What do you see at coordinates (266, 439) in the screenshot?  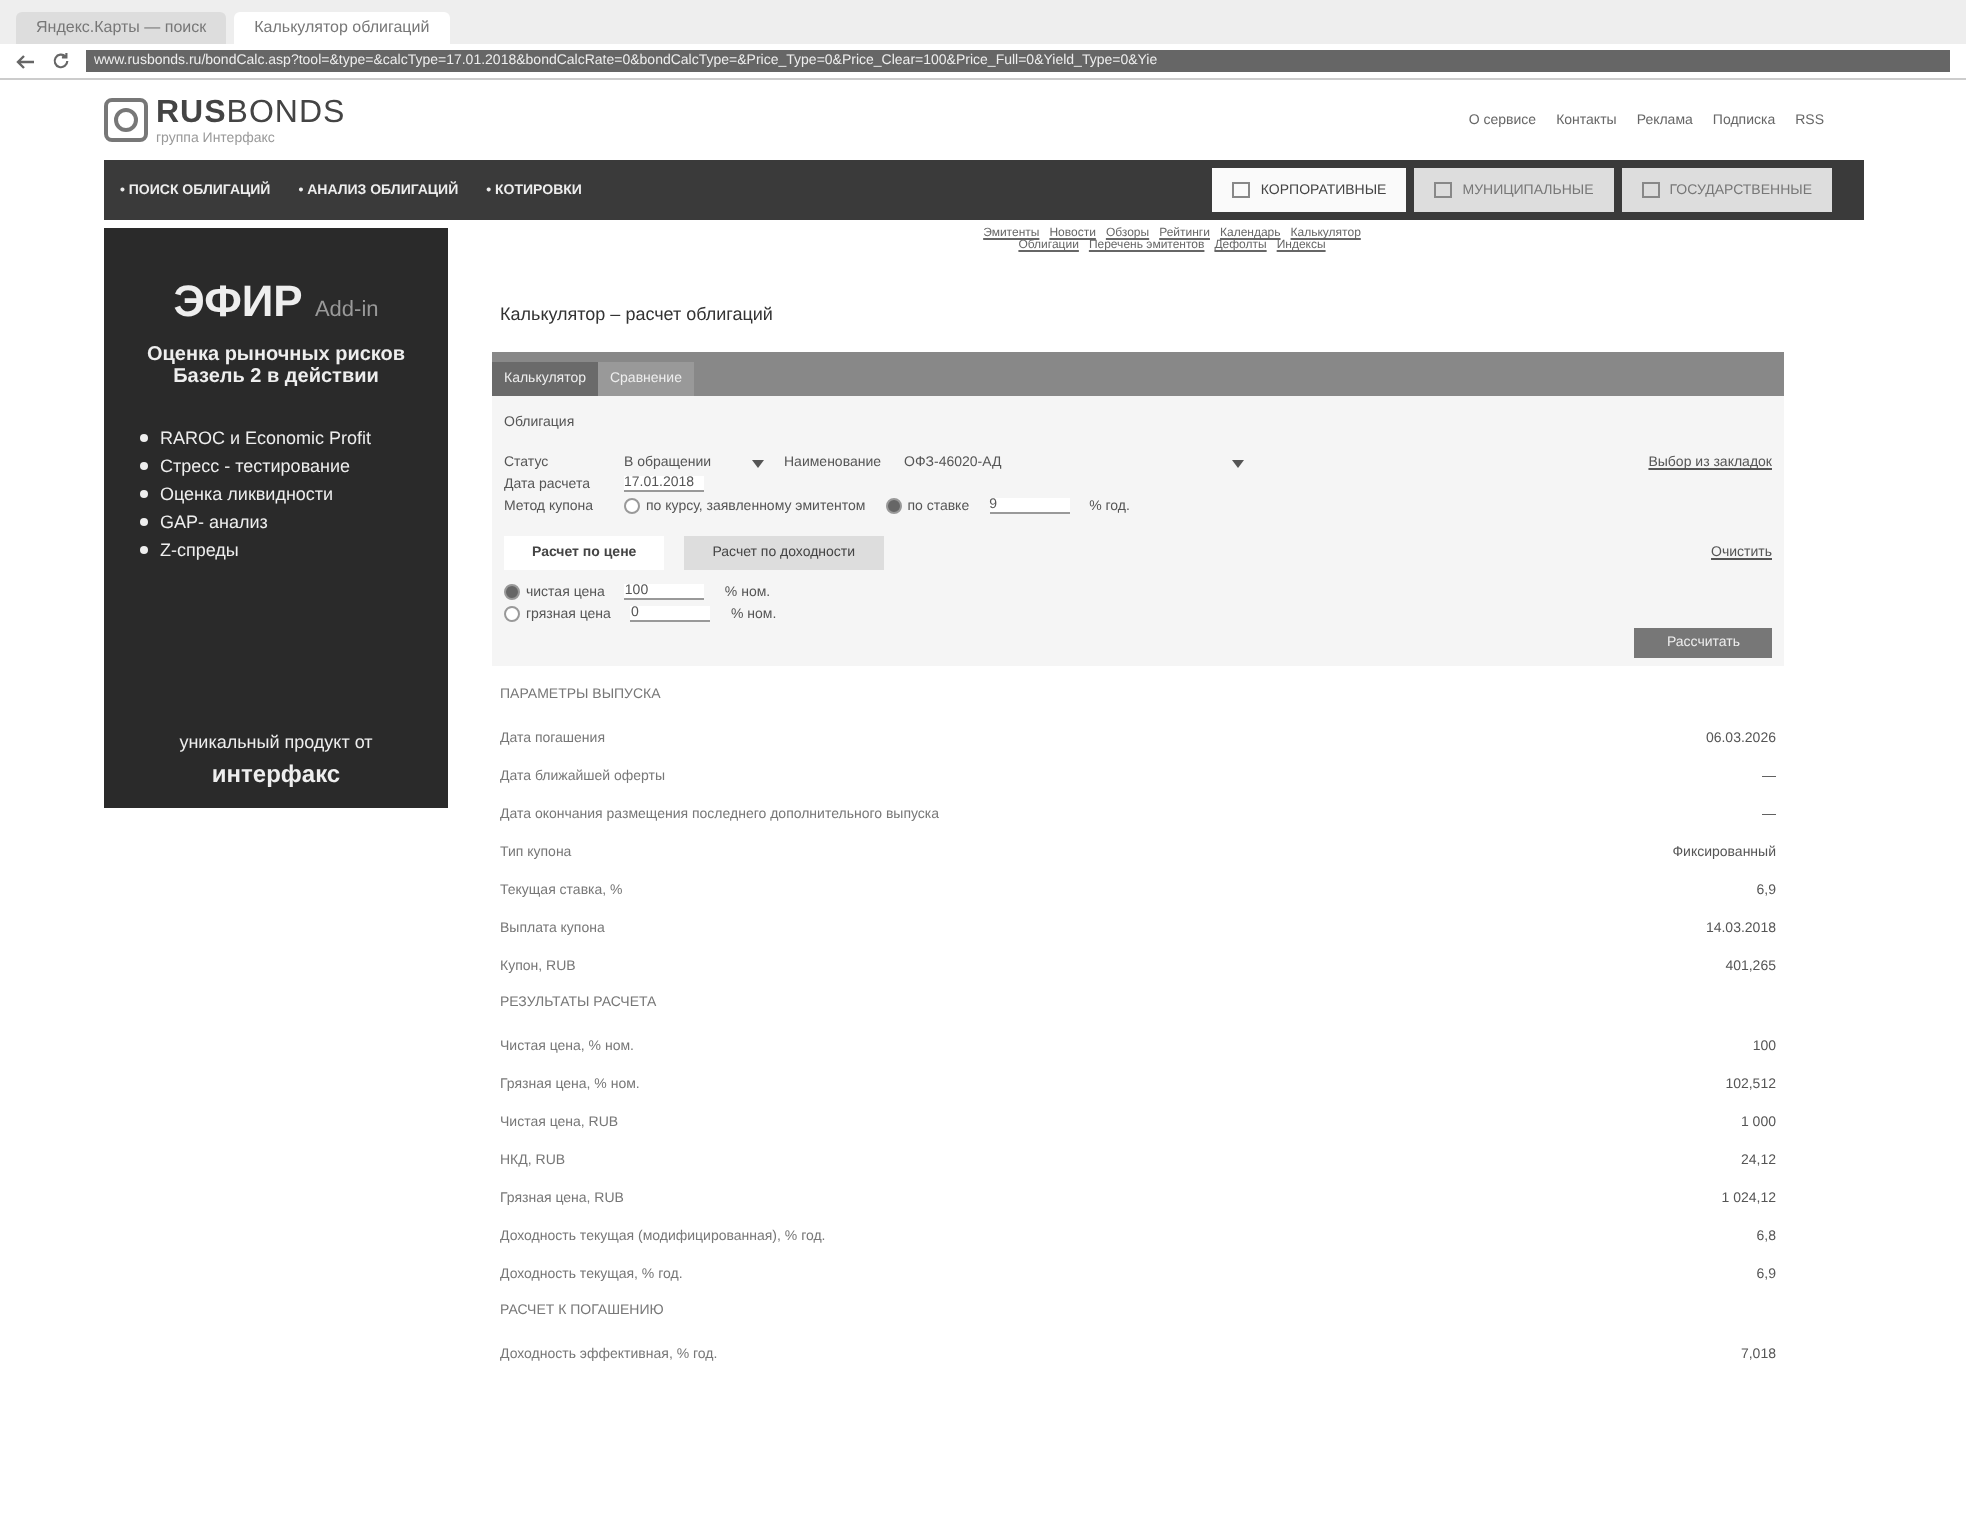 I see `banner-bullet: RAROC и Economic Profit` at bounding box center [266, 439].